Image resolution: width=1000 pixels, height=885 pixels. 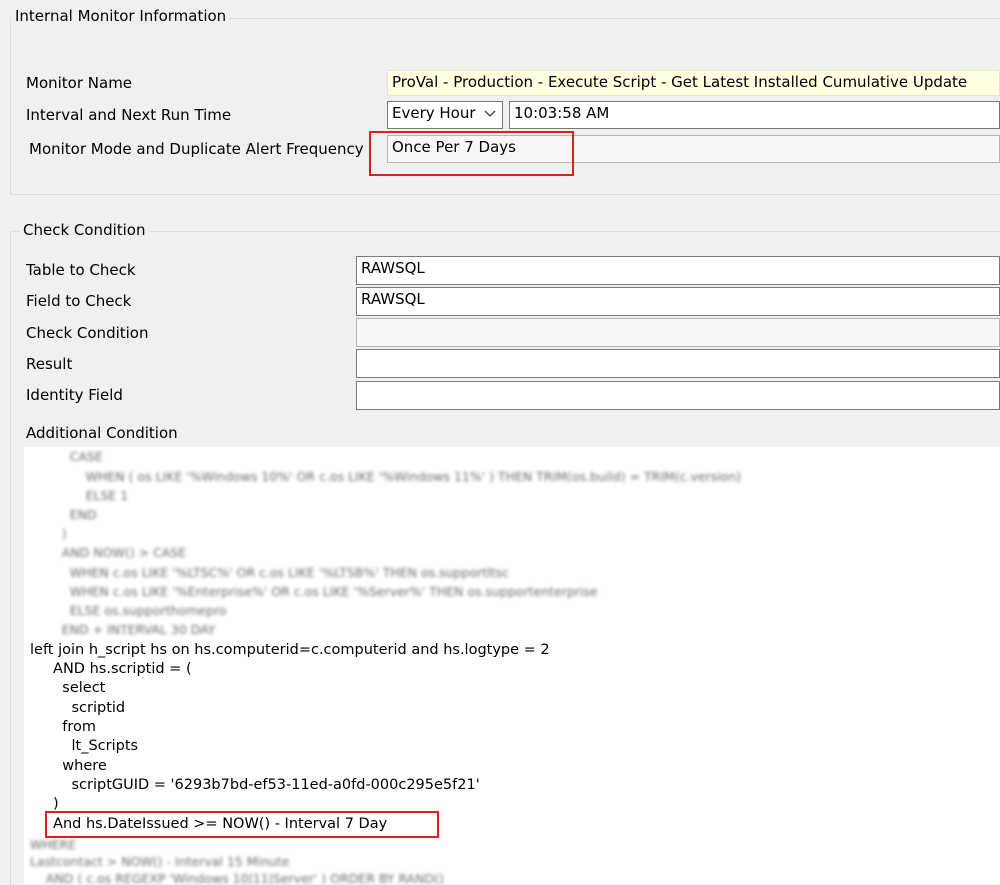 I want to click on table-to-check-field: RAWSQL, so click(x=678, y=270).